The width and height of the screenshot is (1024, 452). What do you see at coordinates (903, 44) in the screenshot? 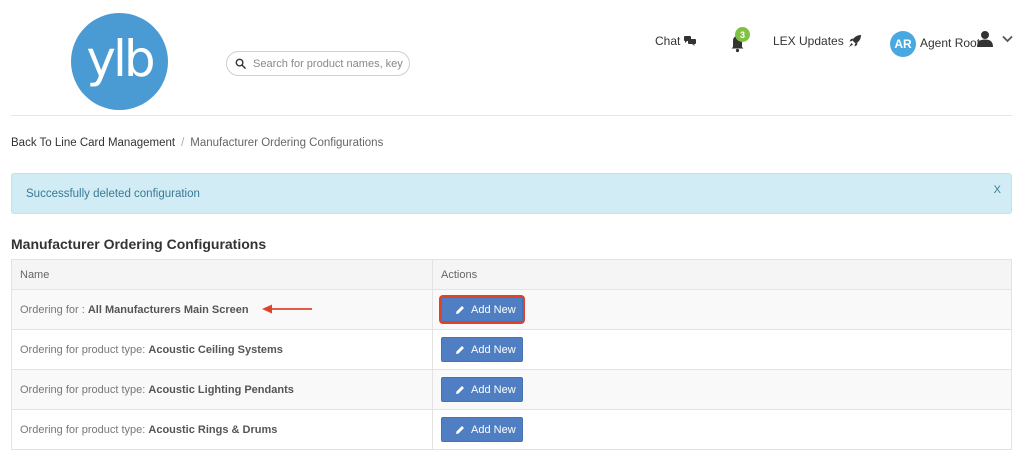
I see `avatar: AR` at bounding box center [903, 44].